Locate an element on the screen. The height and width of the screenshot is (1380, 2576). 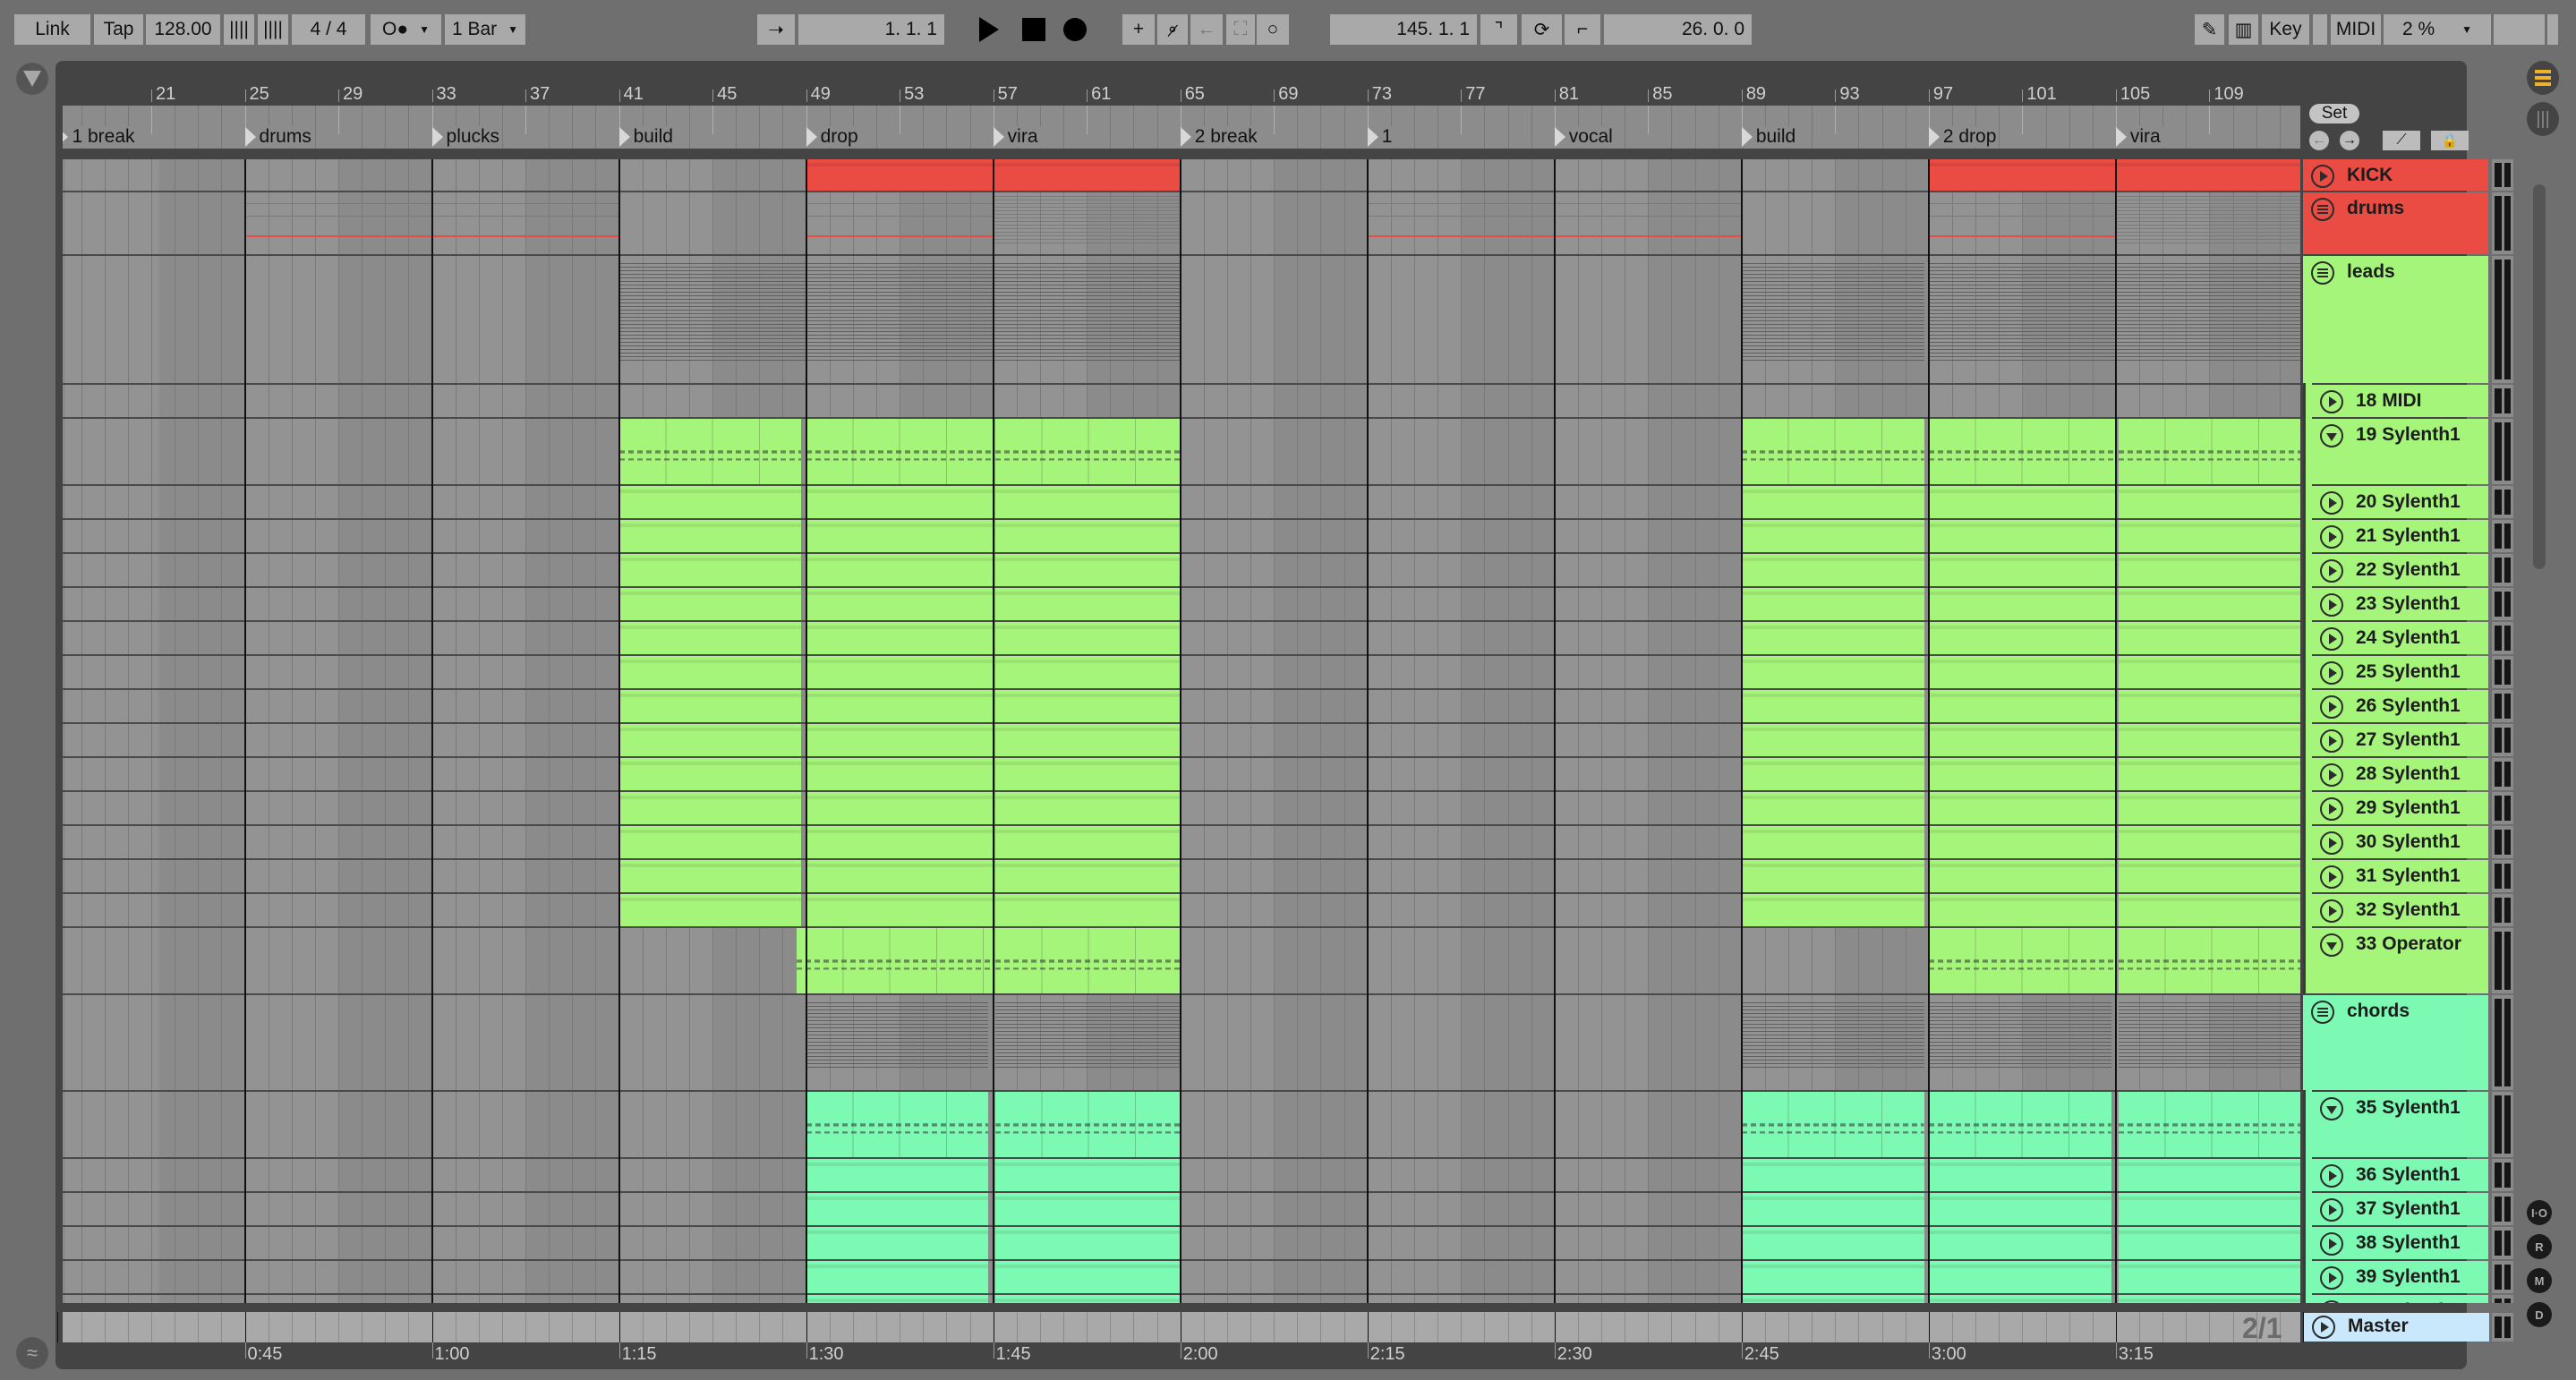
track-header: 26 Sylenth1 is located at coordinates (2395, 705).